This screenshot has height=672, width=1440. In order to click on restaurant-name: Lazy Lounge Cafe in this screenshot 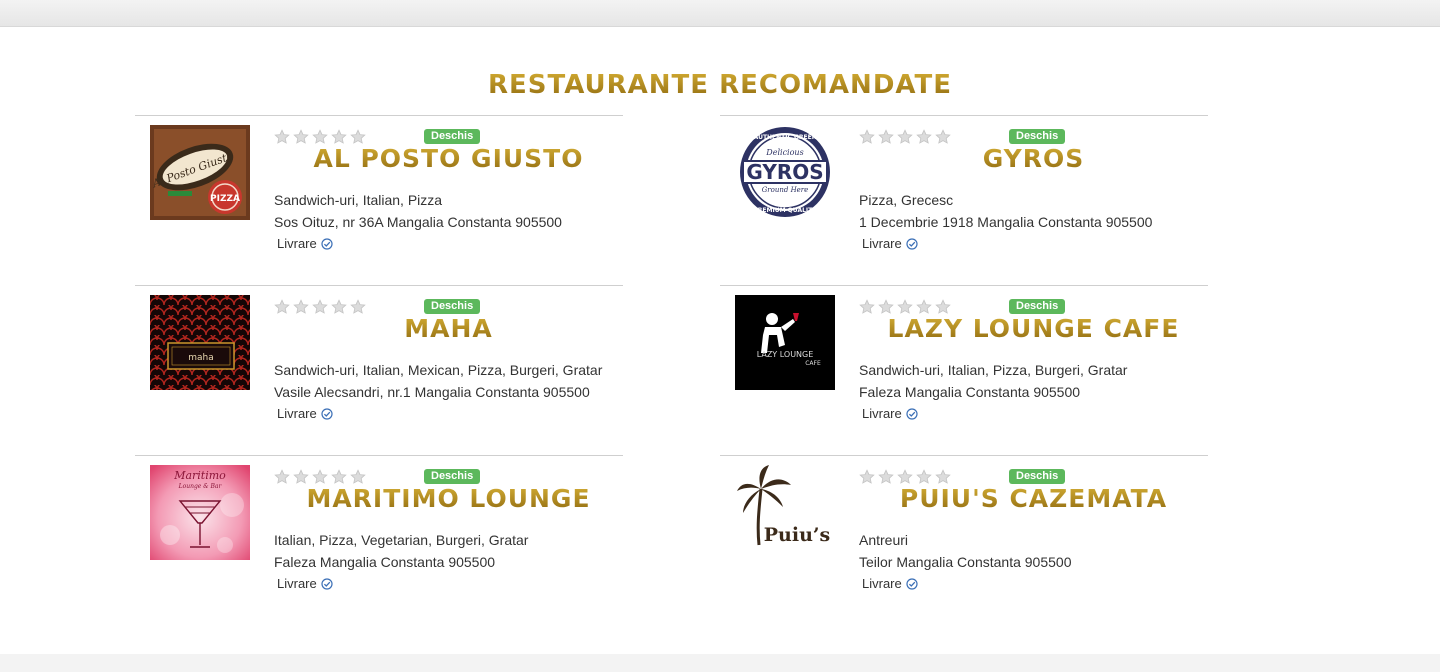, I will do `click(1033, 328)`.